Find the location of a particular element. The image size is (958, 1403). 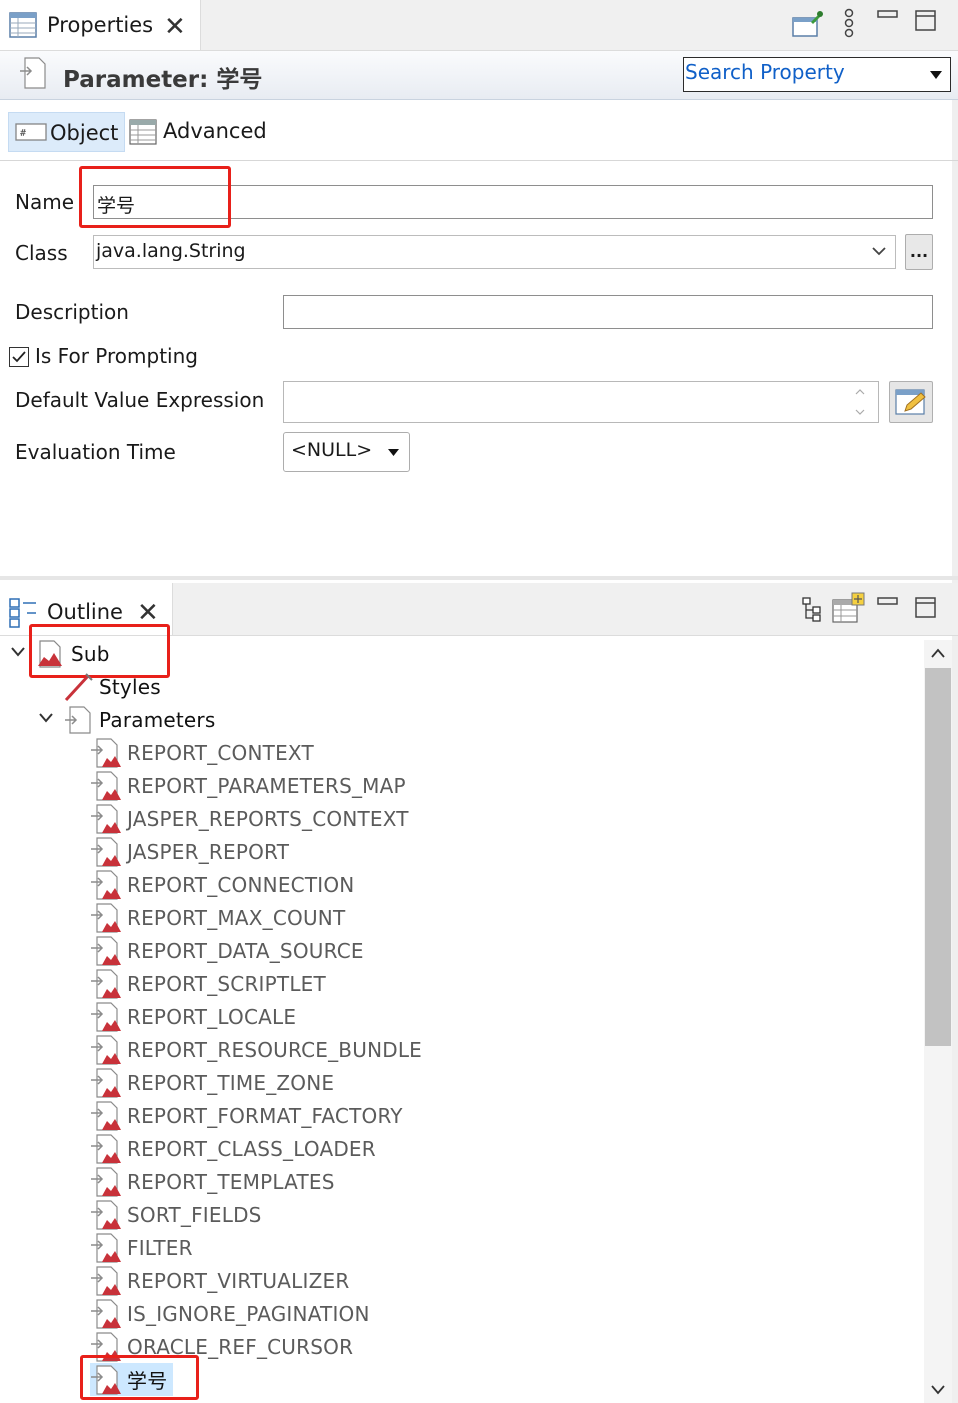

pin-view-icon is located at coordinates (808, 24).